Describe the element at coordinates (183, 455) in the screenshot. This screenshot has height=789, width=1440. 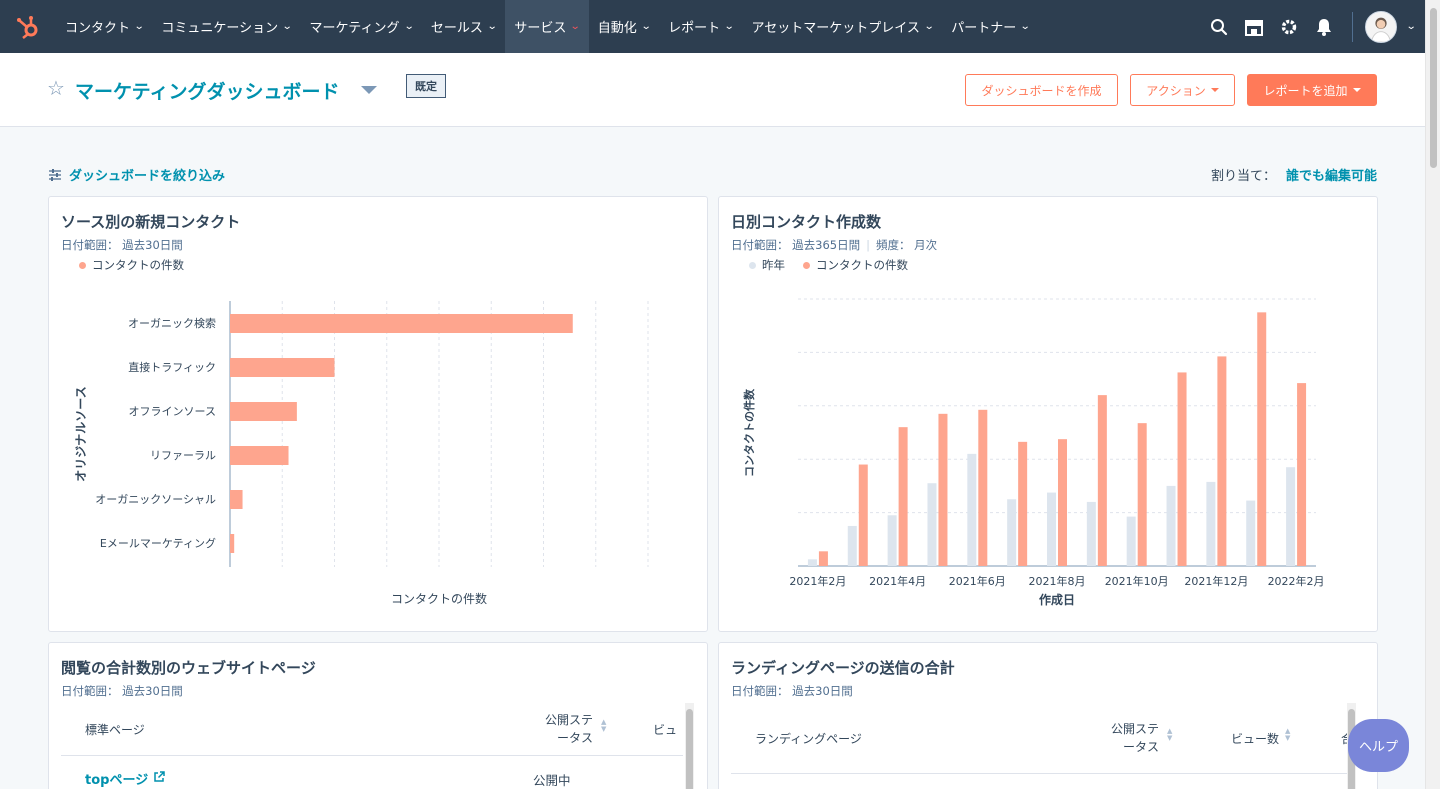
I see `category-label: リファーラル` at that location.